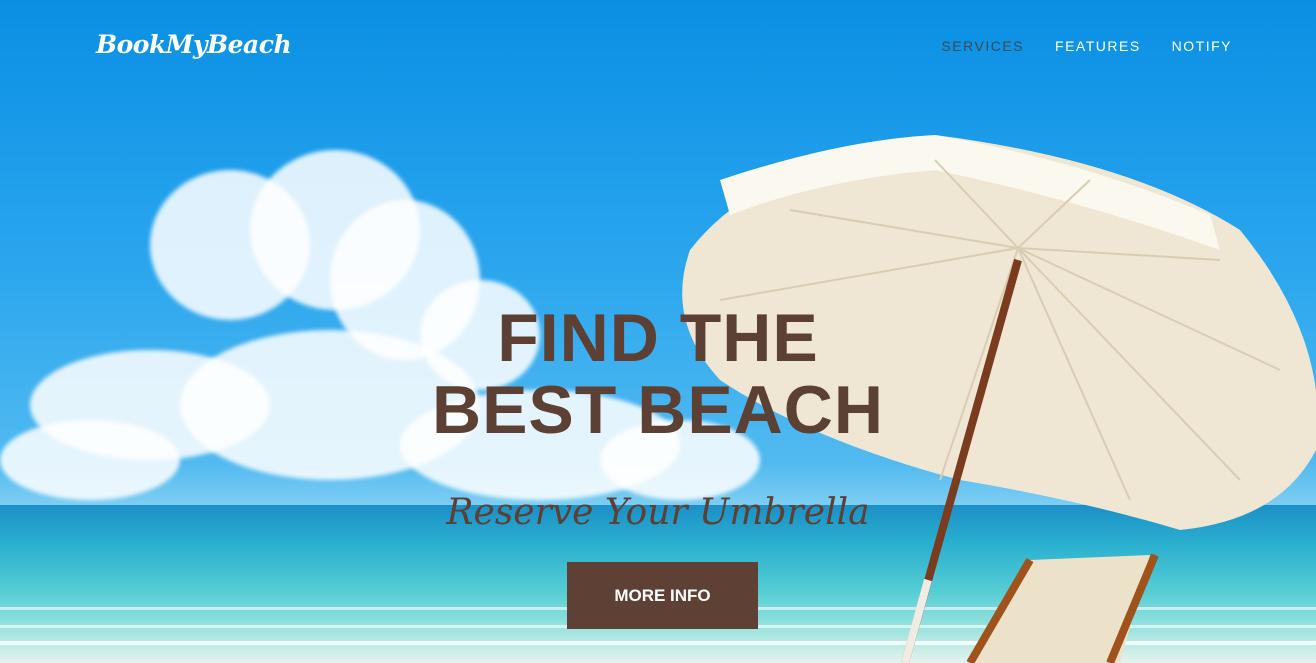  I want to click on headline-line-2: BEST BEACH, so click(658, 410).